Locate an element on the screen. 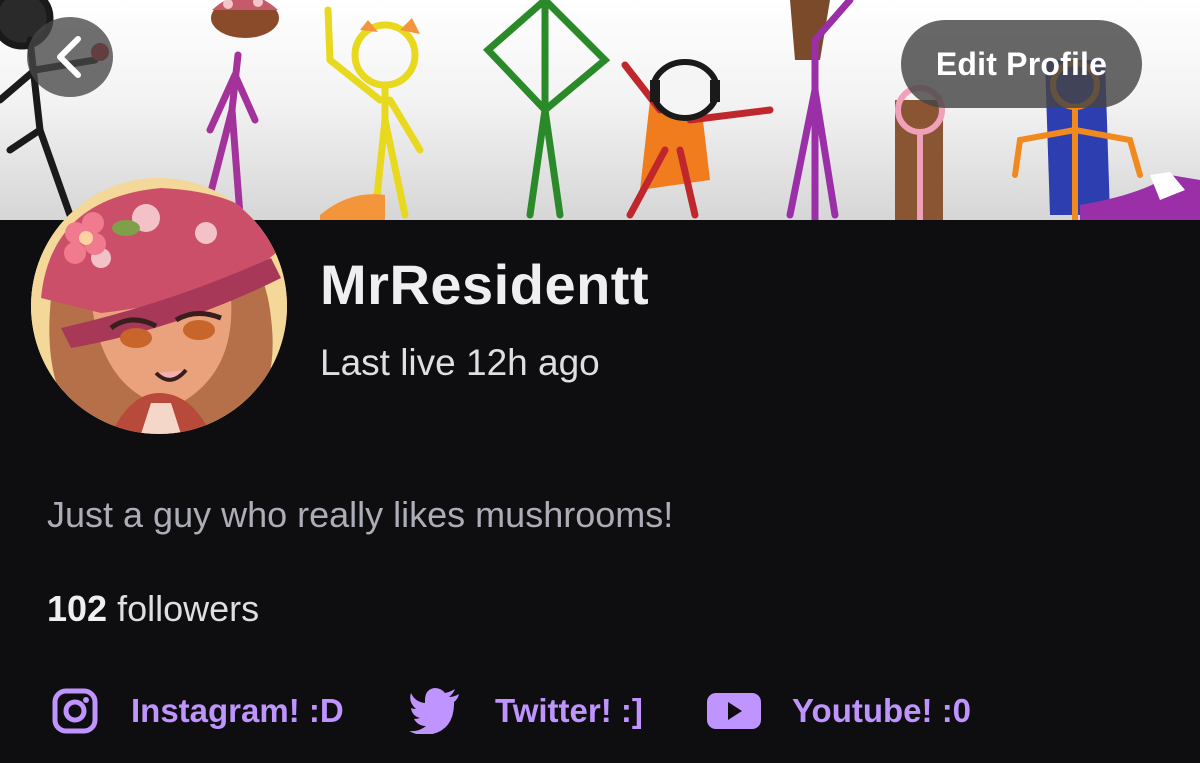 This screenshot has width=1200, height=763. twitter-icon is located at coordinates (435, 711).